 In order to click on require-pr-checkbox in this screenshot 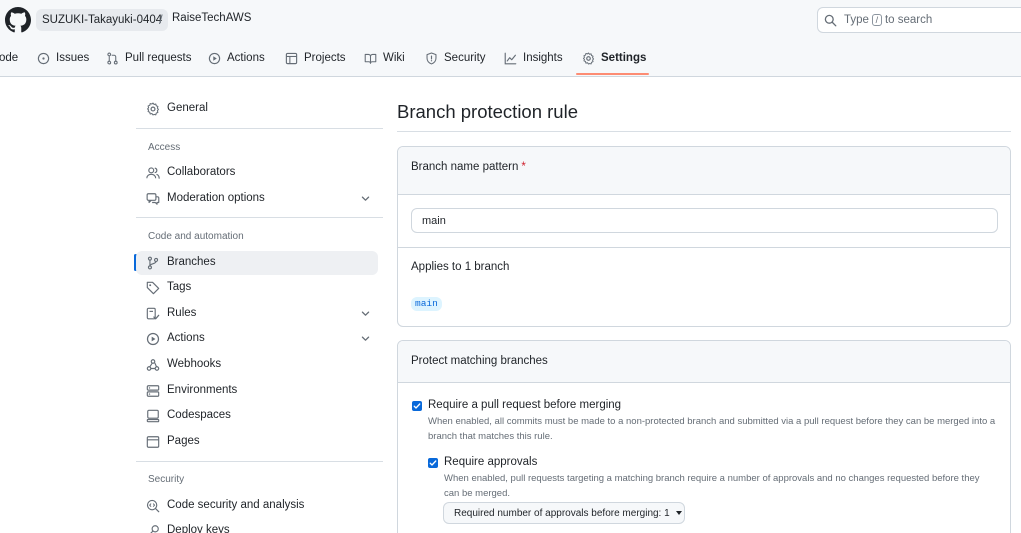, I will do `click(417, 406)`.